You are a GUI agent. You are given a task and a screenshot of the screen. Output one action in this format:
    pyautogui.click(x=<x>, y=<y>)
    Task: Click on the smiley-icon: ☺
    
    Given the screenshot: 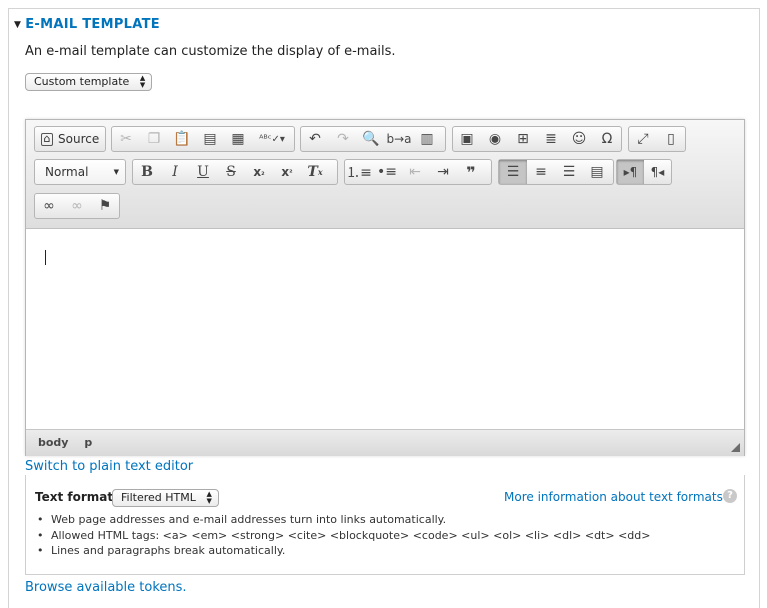 What is the action you would take?
    pyautogui.click(x=579, y=139)
    